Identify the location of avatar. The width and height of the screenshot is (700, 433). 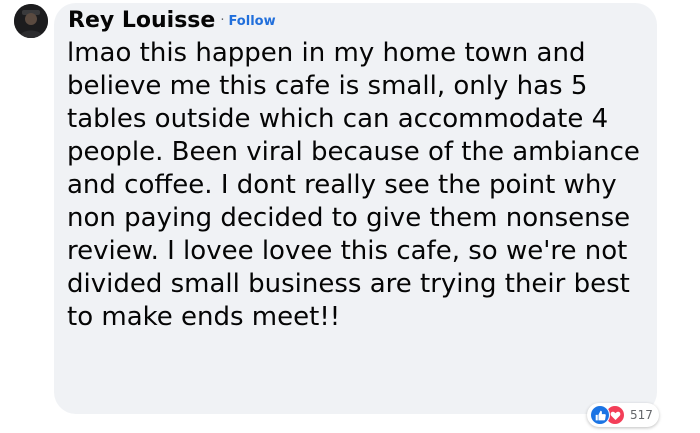
(31, 21).